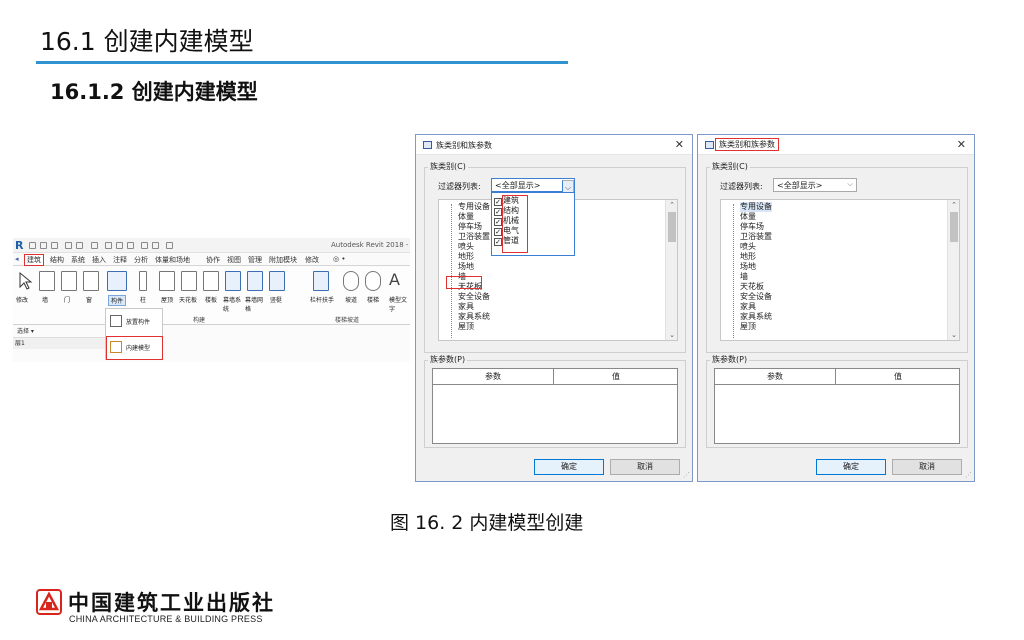 The image size is (1024, 640). Describe the element at coordinates (234, 260) in the screenshot. I see `tab-view: 视图` at that location.